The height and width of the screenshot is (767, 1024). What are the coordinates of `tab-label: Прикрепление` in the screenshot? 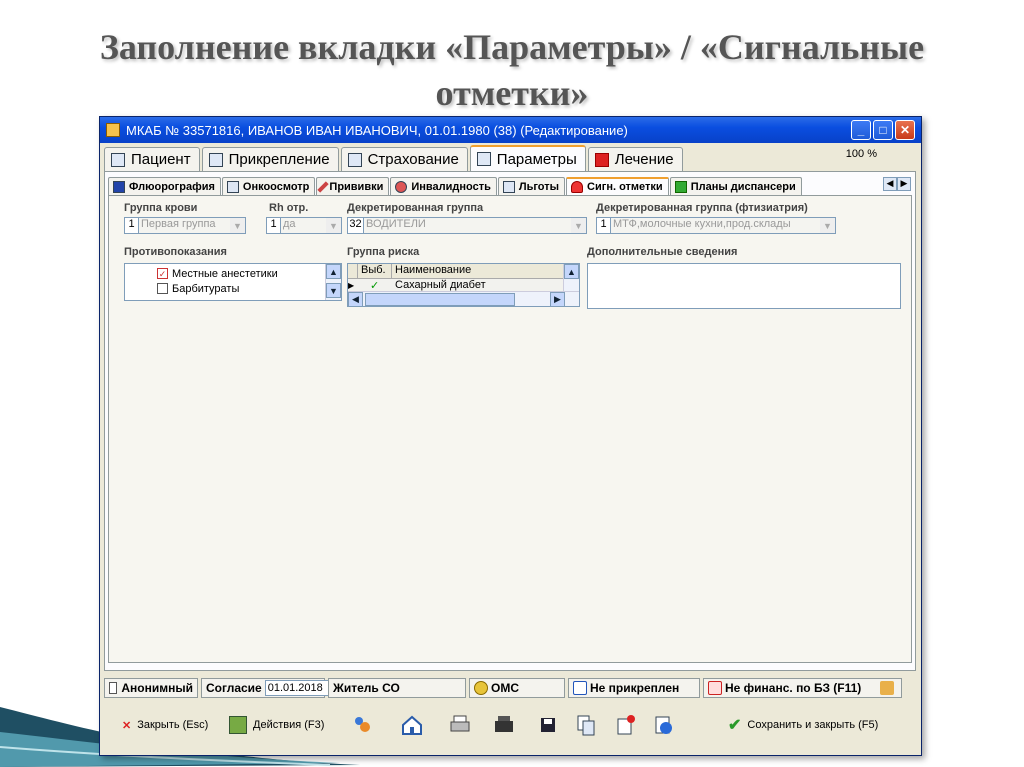 It's located at (279, 159).